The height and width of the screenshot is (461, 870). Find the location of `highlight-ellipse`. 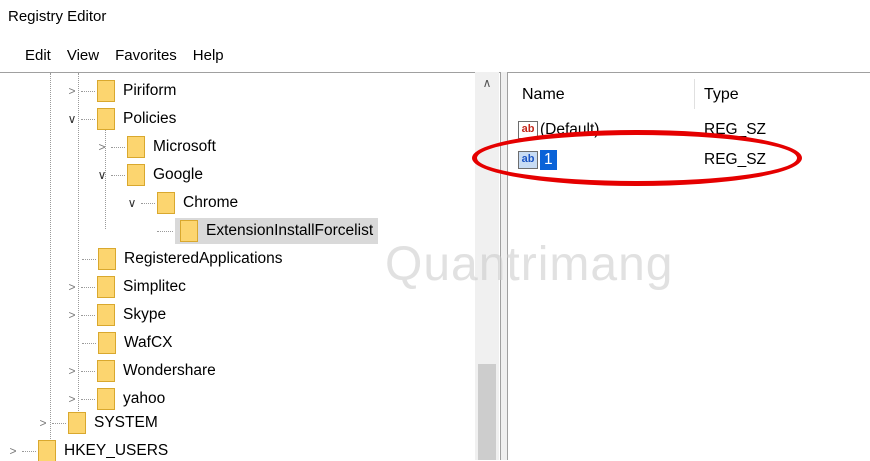

highlight-ellipse is located at coordinates (637, 158).